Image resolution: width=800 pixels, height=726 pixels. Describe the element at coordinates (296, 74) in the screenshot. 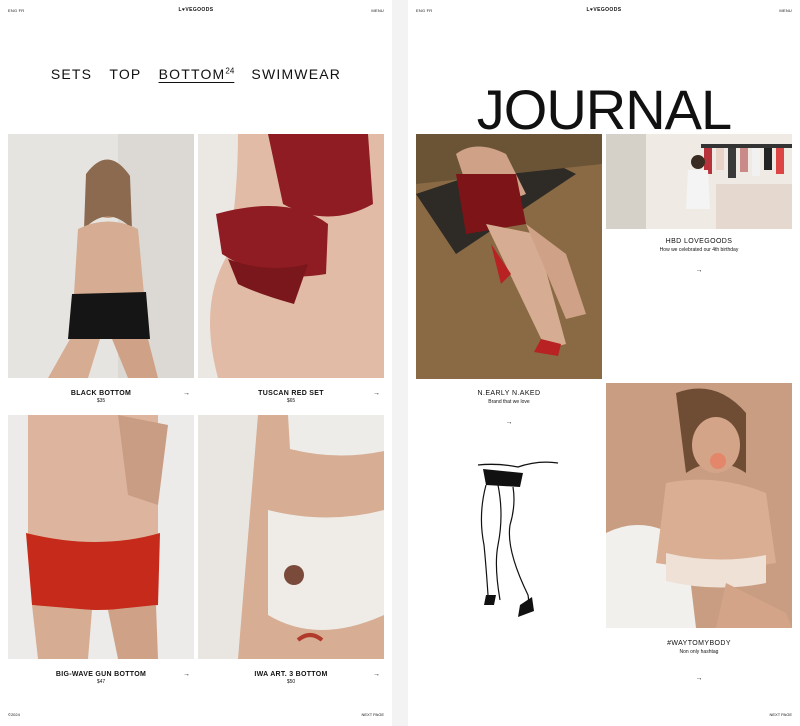

I see `nav-swimwear: SWIMWEAR` at that location.